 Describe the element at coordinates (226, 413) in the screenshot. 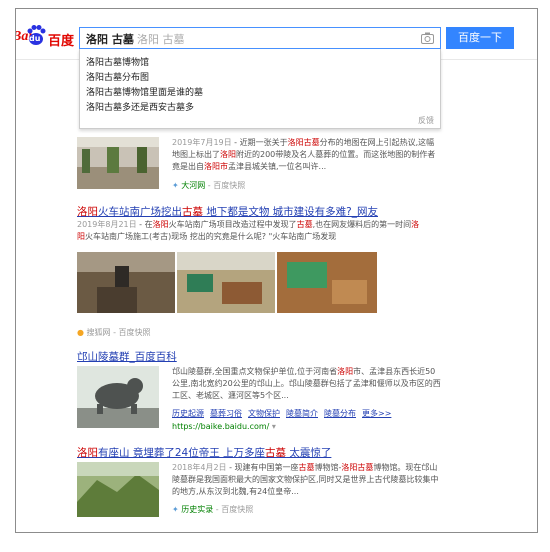

I see `link-customs: 墓葬习俗` at that location.